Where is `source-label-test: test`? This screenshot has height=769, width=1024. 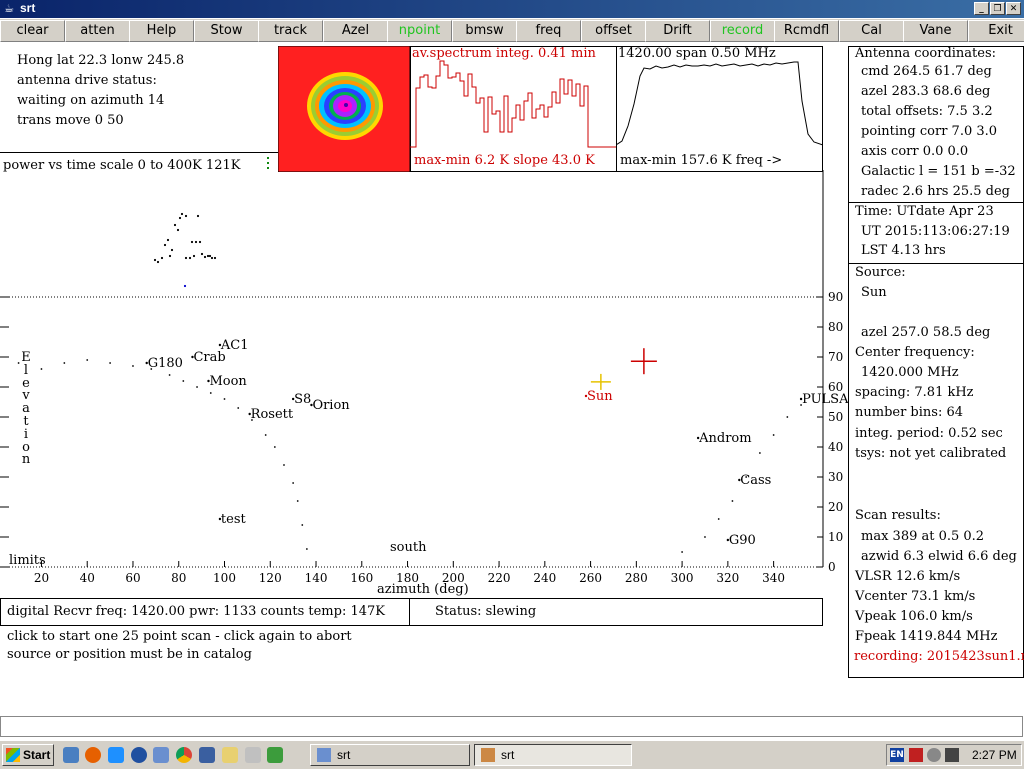
source-label-test: test is located at coordinates (234, 519).